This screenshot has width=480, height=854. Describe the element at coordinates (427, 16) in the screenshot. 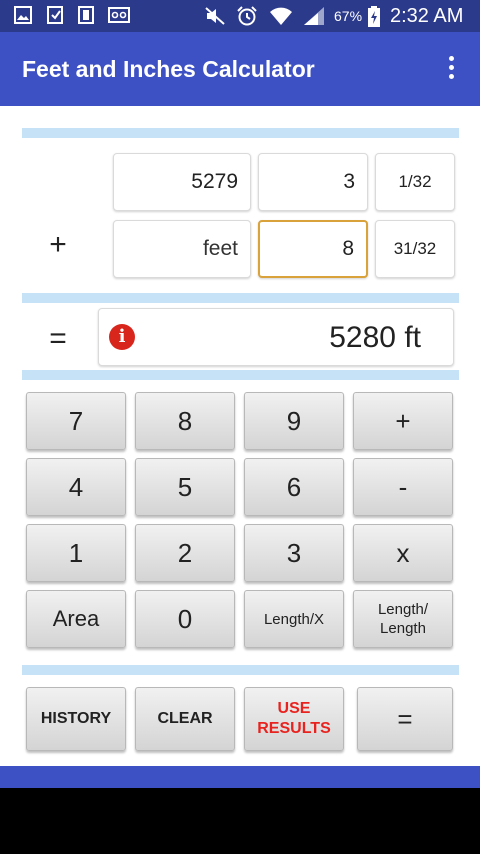

I see `clock: 2:32 AM` at that location.